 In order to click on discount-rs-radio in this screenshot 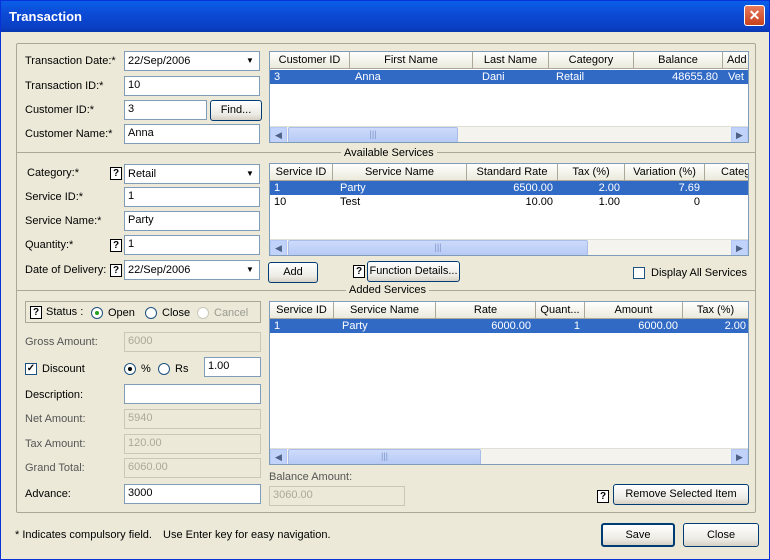, I will do `click(164, 369)`.